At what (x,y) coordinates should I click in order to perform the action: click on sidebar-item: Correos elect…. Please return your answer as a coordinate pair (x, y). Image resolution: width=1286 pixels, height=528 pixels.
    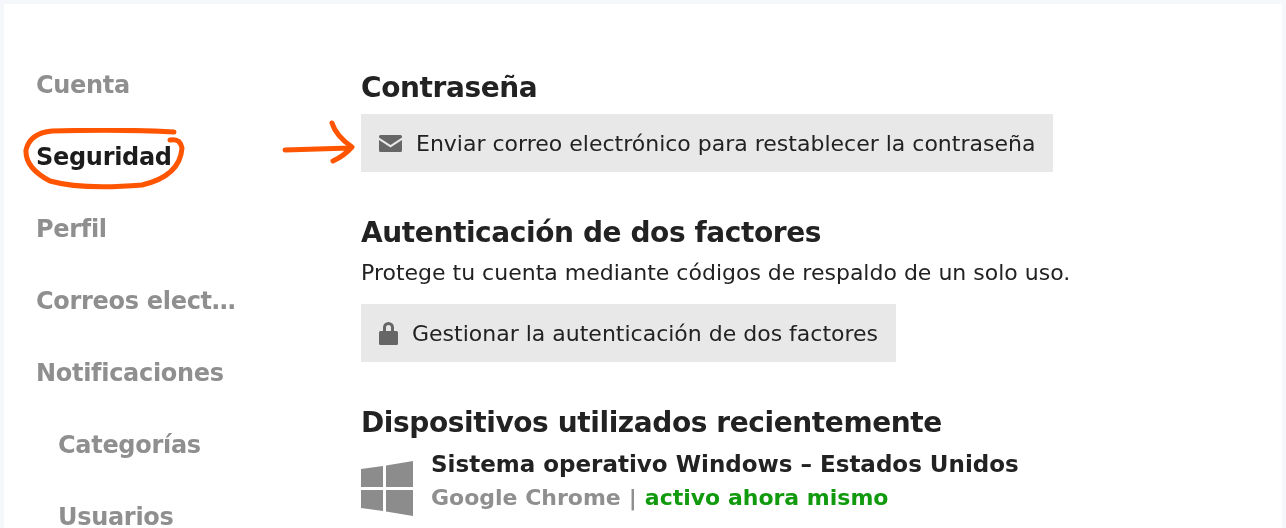
    Looking at the image, I should click on (136, 301).